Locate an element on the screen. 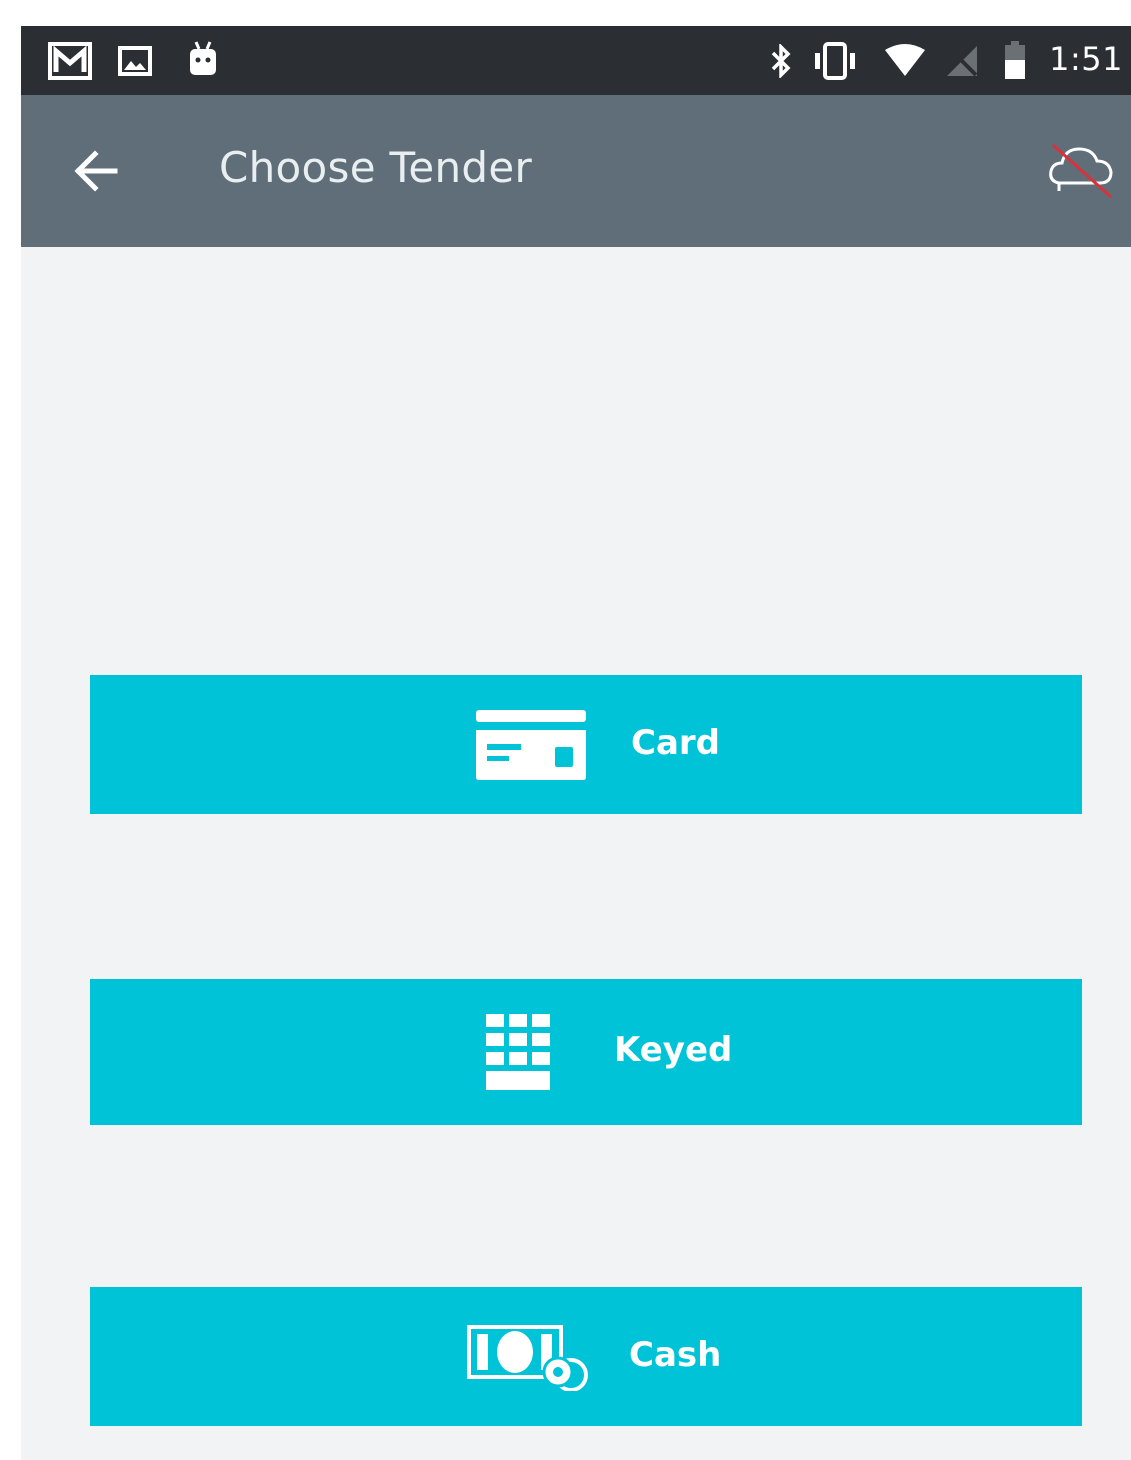 The height and width of the screenshot is (1460, 1131). credit-card-icon is located at coordinates (531, 745).